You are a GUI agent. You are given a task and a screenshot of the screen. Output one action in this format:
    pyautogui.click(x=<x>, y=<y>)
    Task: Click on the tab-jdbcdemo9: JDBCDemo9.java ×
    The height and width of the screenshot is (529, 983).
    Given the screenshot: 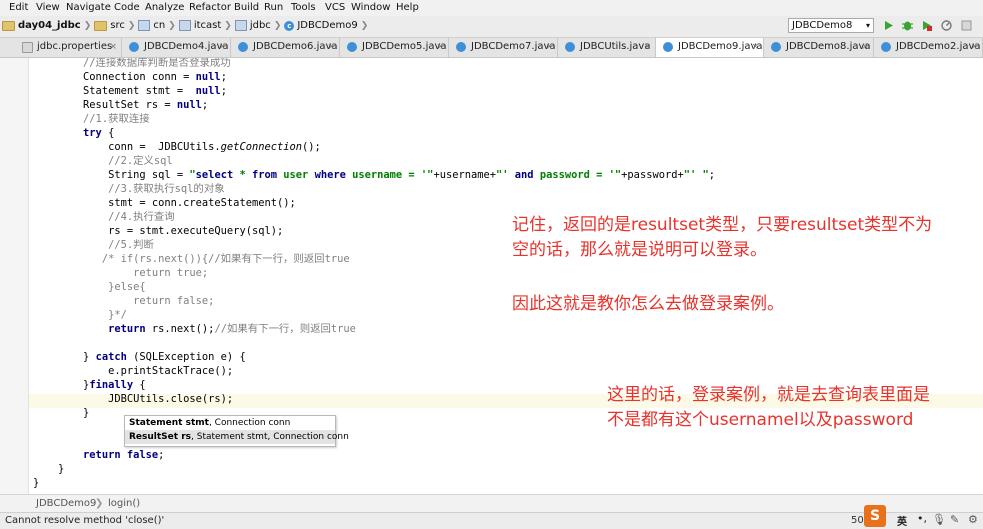 What is the action you would take?
    pyautogui.click(x=710, y=47)
    